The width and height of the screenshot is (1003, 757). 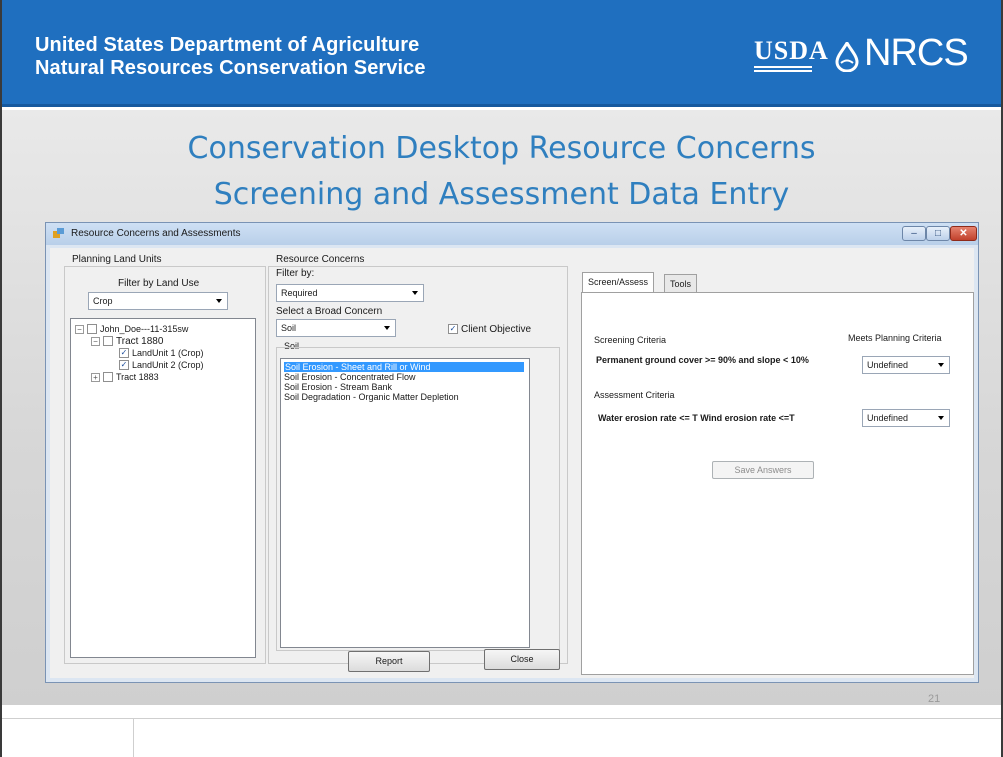 What do you see at coordinates (168, 365) in the screenshot?
I see `tree-node-label: LandUnit 2 (Crop)` at bounding box center [168, 365].